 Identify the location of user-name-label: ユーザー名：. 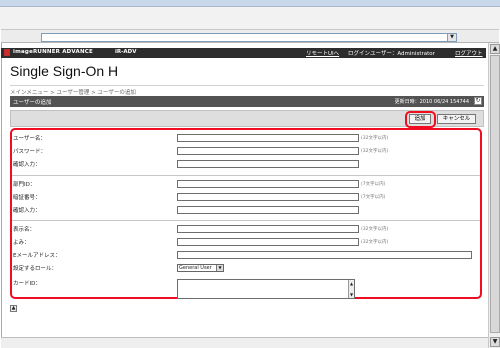
(29, 139).